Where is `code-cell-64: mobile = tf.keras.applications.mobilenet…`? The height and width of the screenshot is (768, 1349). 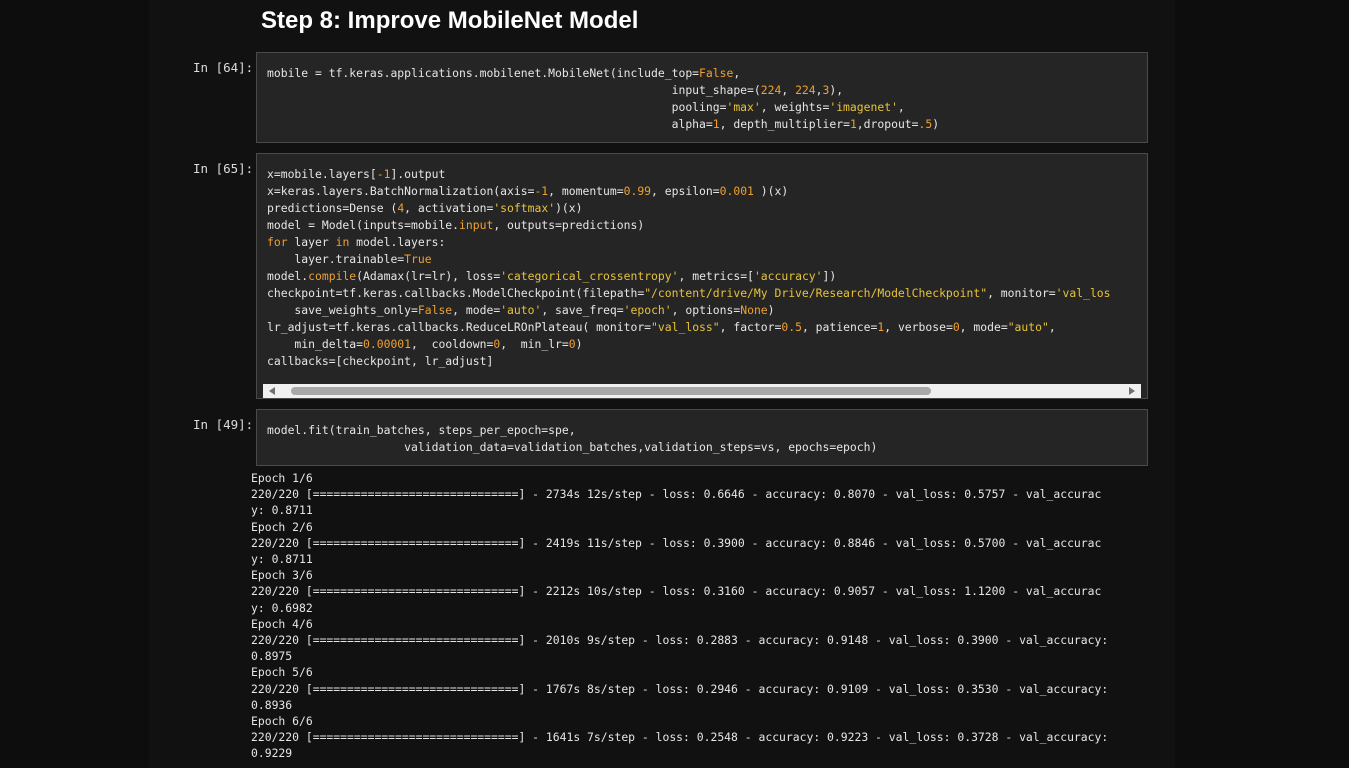
code-cell-64: mobile = tf.keras.applications.mobilenet… is located at coordinates (702, 97).